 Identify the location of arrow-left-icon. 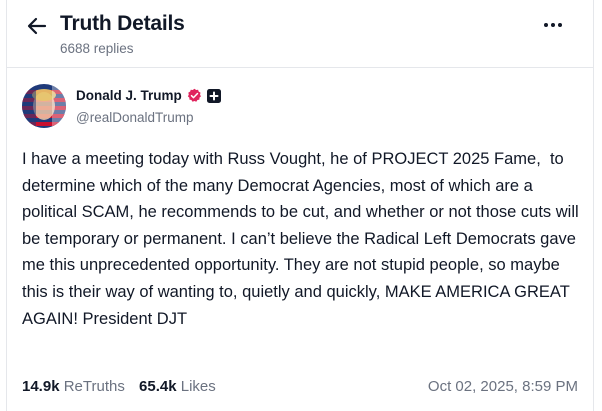
(37, 26).